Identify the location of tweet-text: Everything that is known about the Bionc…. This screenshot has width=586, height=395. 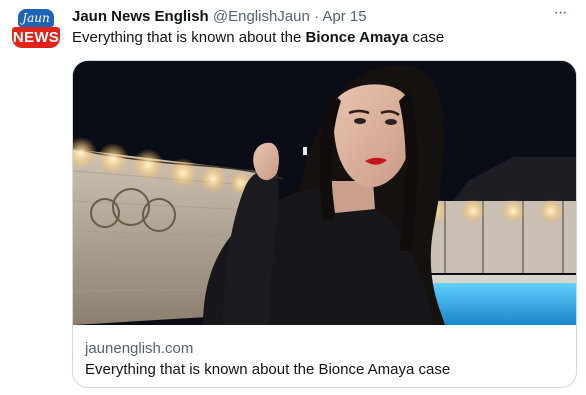
(319, 38).